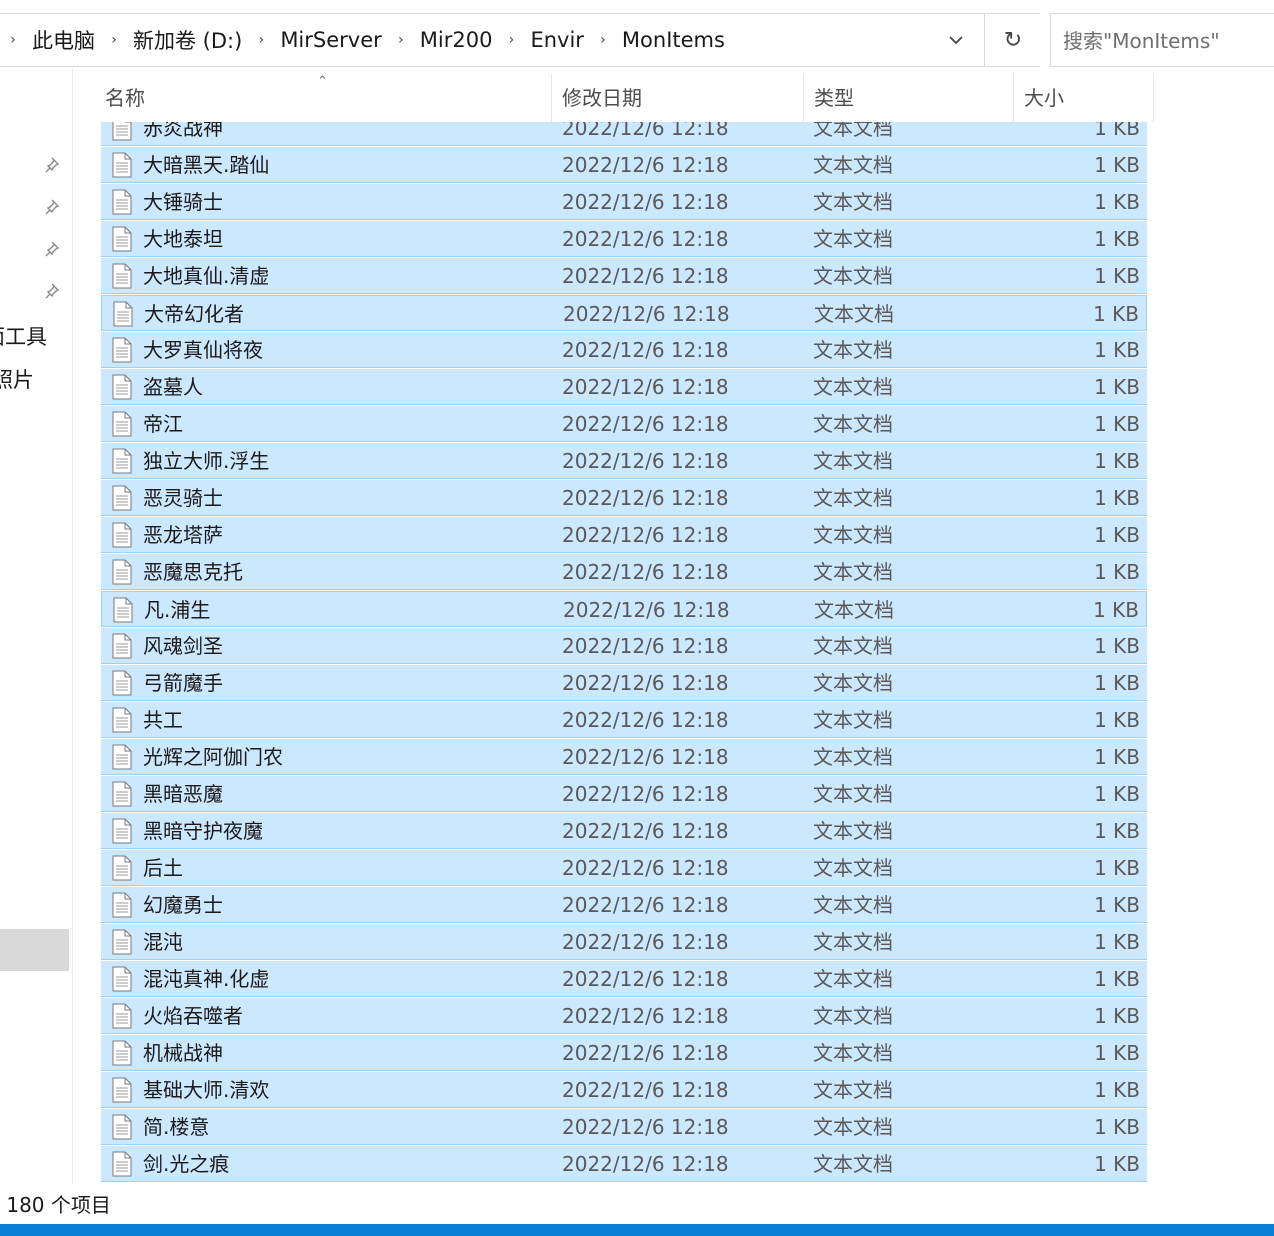  Describe the element at coordinates (203, 831) in the screenshot. I see `file-name: 黑暗守护夜魔` at that location.